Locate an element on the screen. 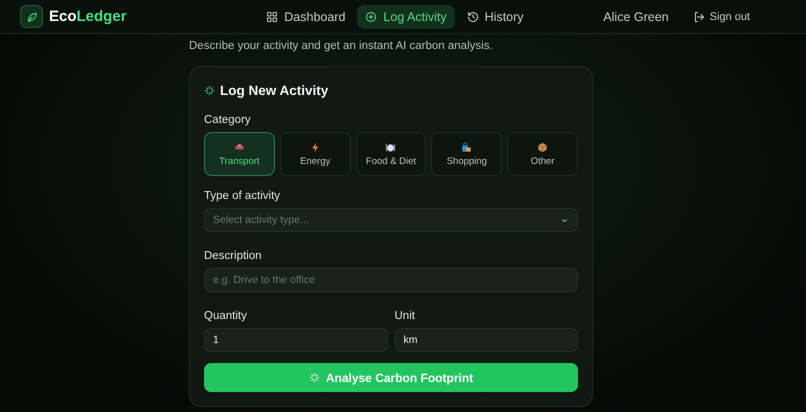  category-option: Food & Diet is located at coordinates (391, 154).